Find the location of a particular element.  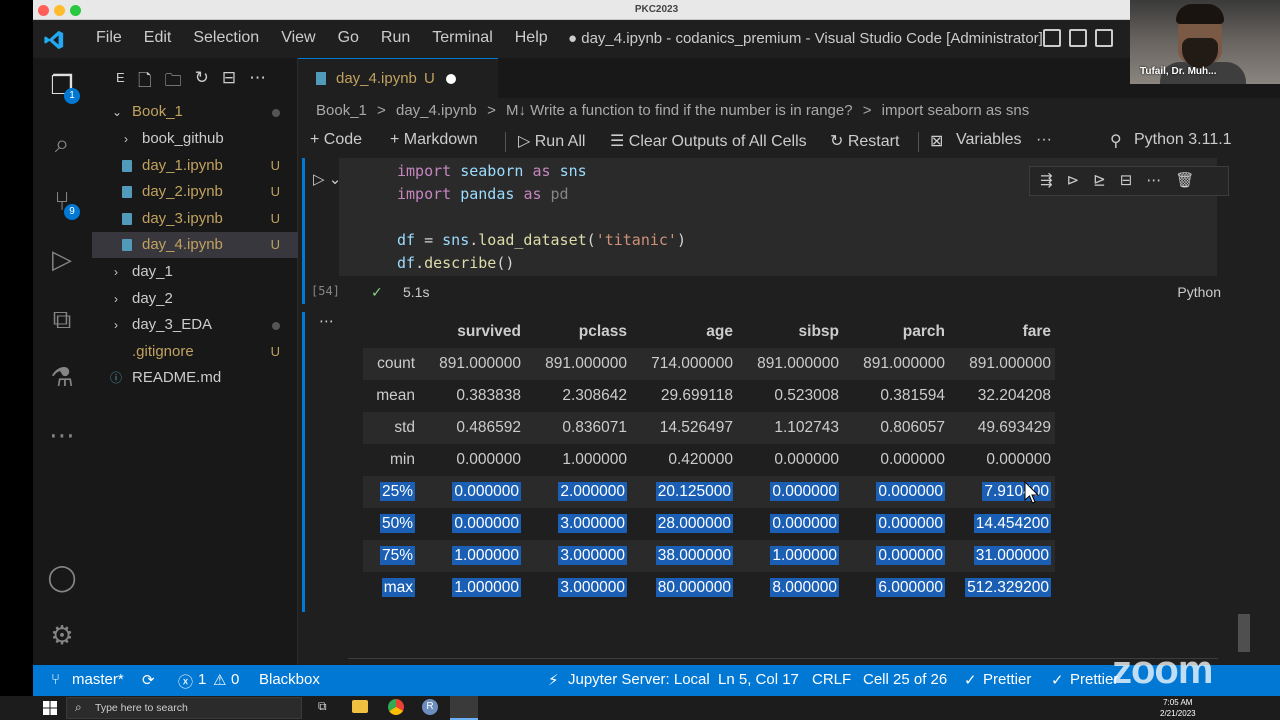

tree-file-day-1: day_1.ipynb U is located at coordinates (195, 166).